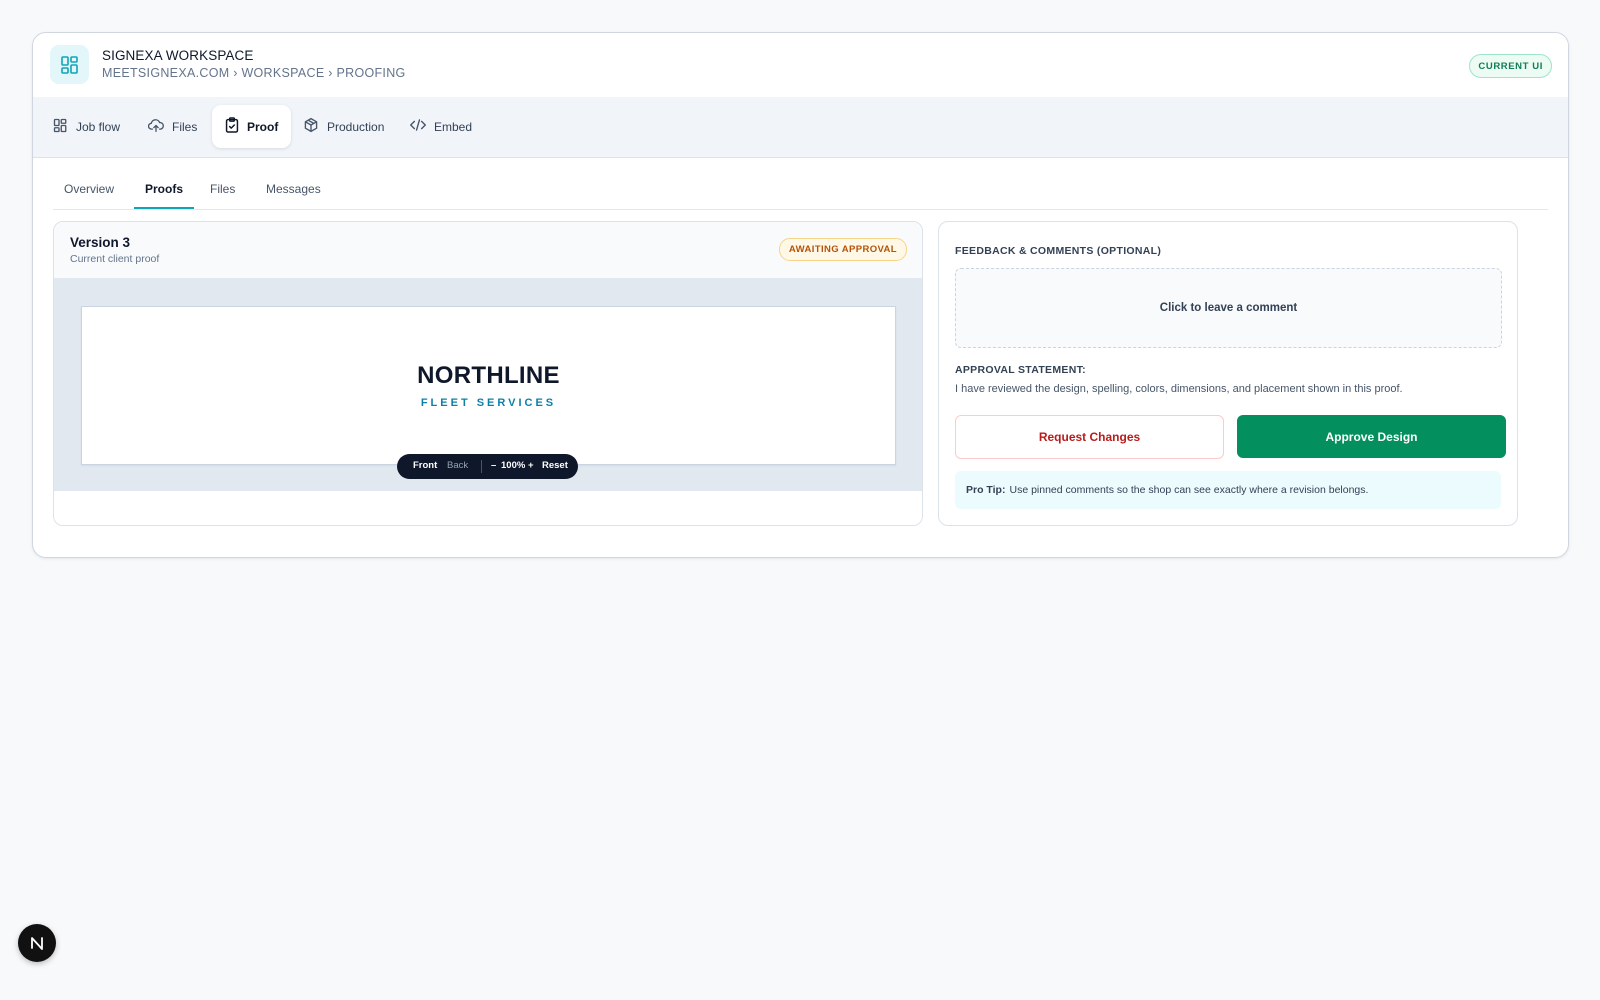 This screenshot has height=1000, width=1600. Describe the element at coordinates (842, 249) in the screenshot. I see `status-badge: AWAITING APPROVAL` at that location.